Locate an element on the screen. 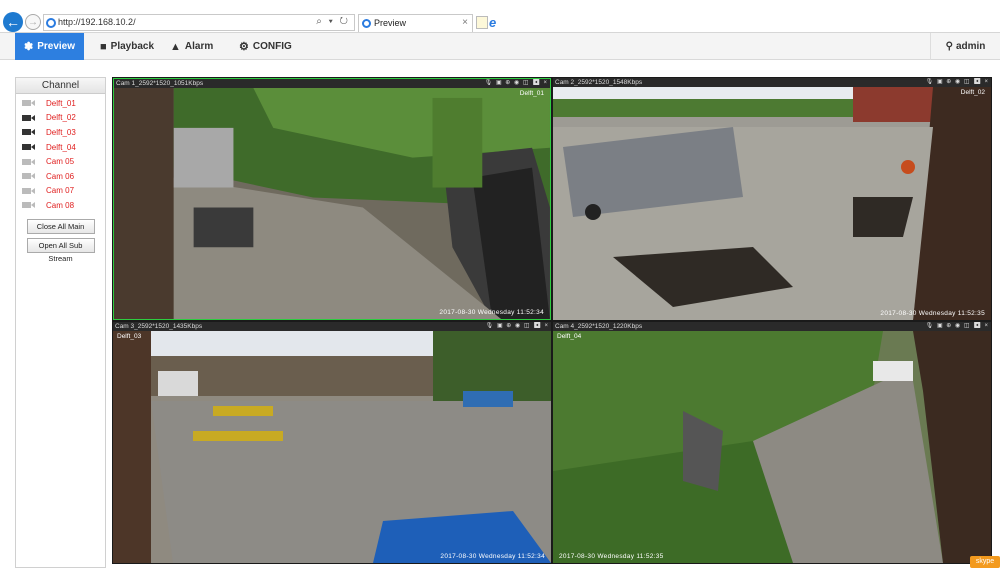 The width and height of the screenshot is (1000, 568). channel-item: Cam 06 is located at coordinates (60, 176).